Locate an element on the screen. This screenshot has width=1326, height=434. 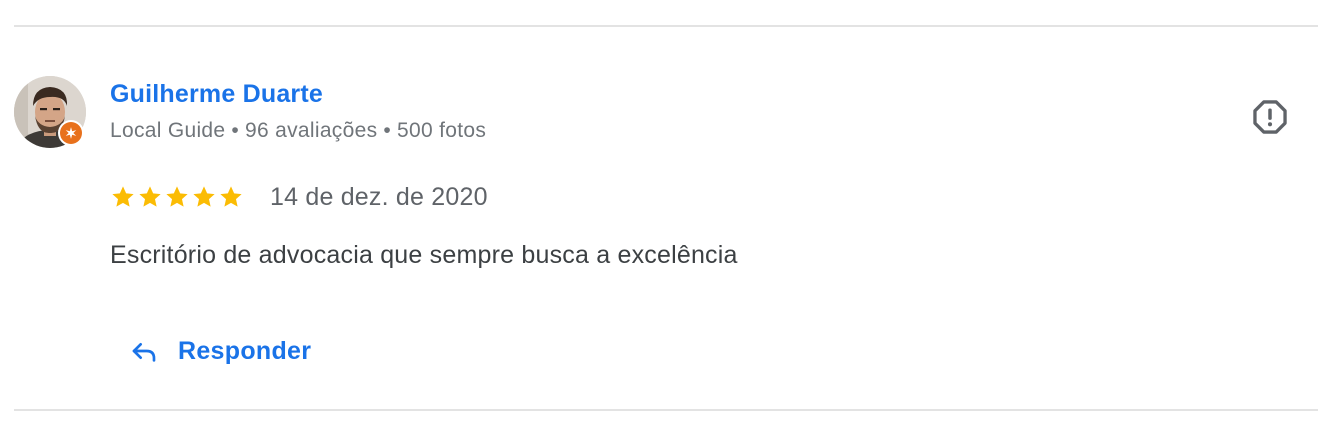
reviewer-level: Local Guide is located at coordinates (168, 130).